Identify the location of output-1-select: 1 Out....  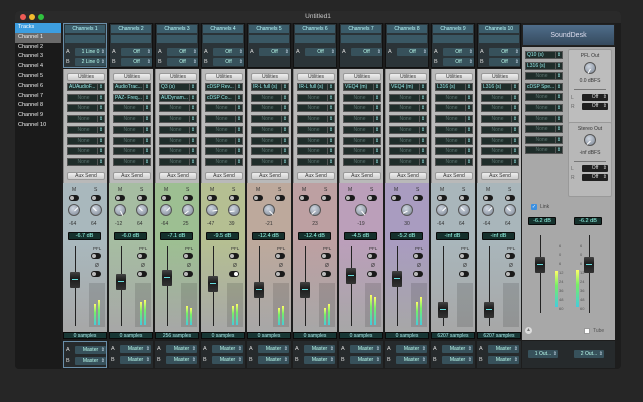
(543, 354).